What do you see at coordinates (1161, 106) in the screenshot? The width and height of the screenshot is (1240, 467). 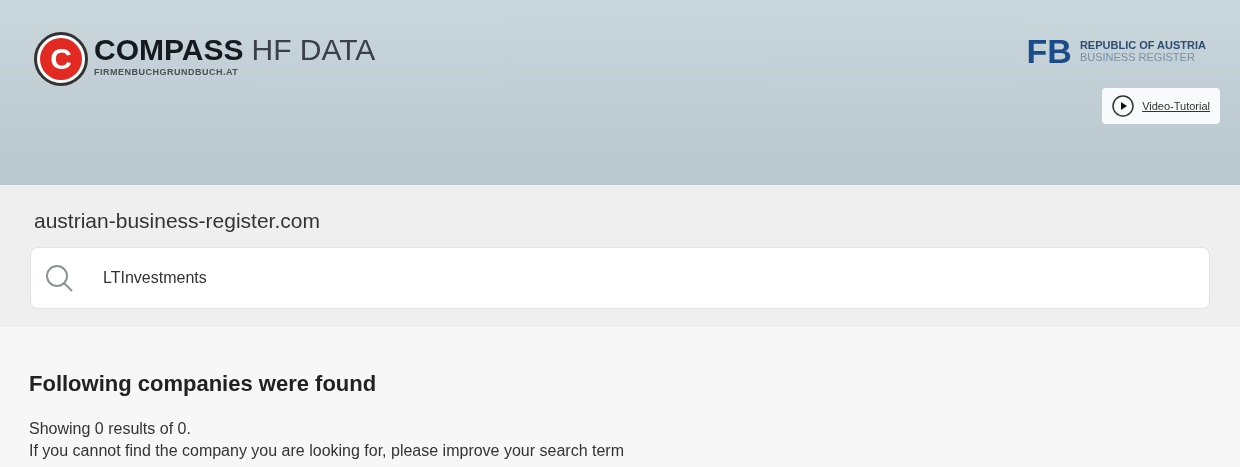 I see `video-tutorial-link: Video-Tutorial` at bounding box center [1161, 106].